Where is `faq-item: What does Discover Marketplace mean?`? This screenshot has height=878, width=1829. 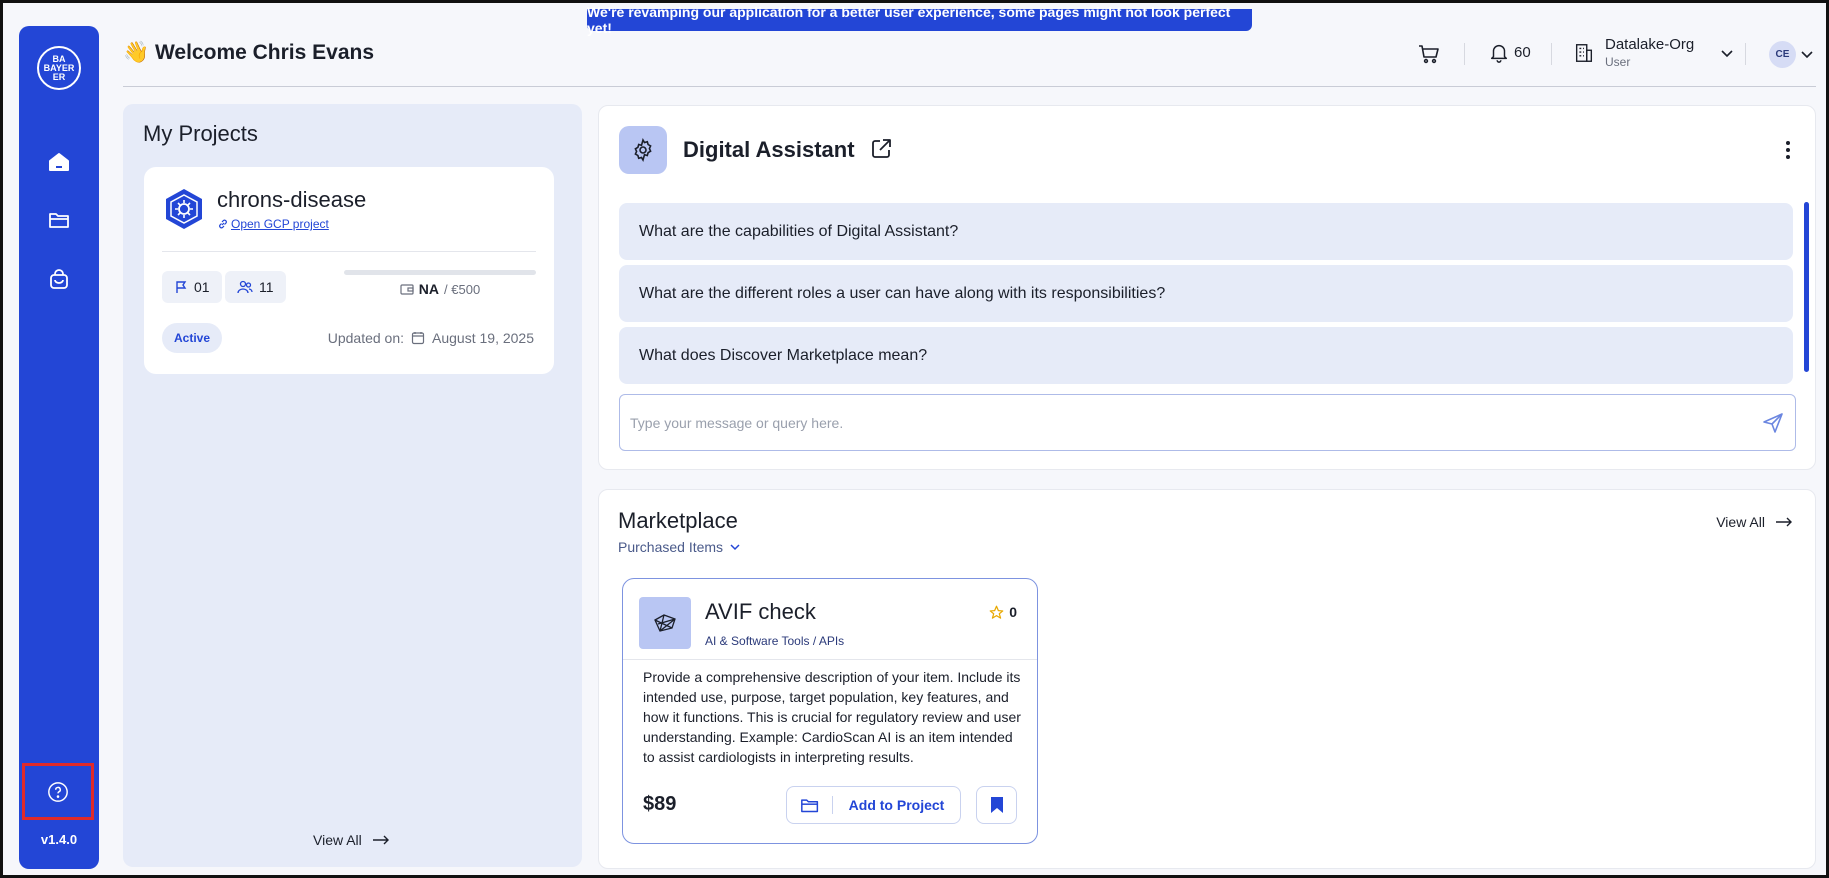 faq-item: What does Discover Marketplace mean? is located at coordinates (1206, 355).